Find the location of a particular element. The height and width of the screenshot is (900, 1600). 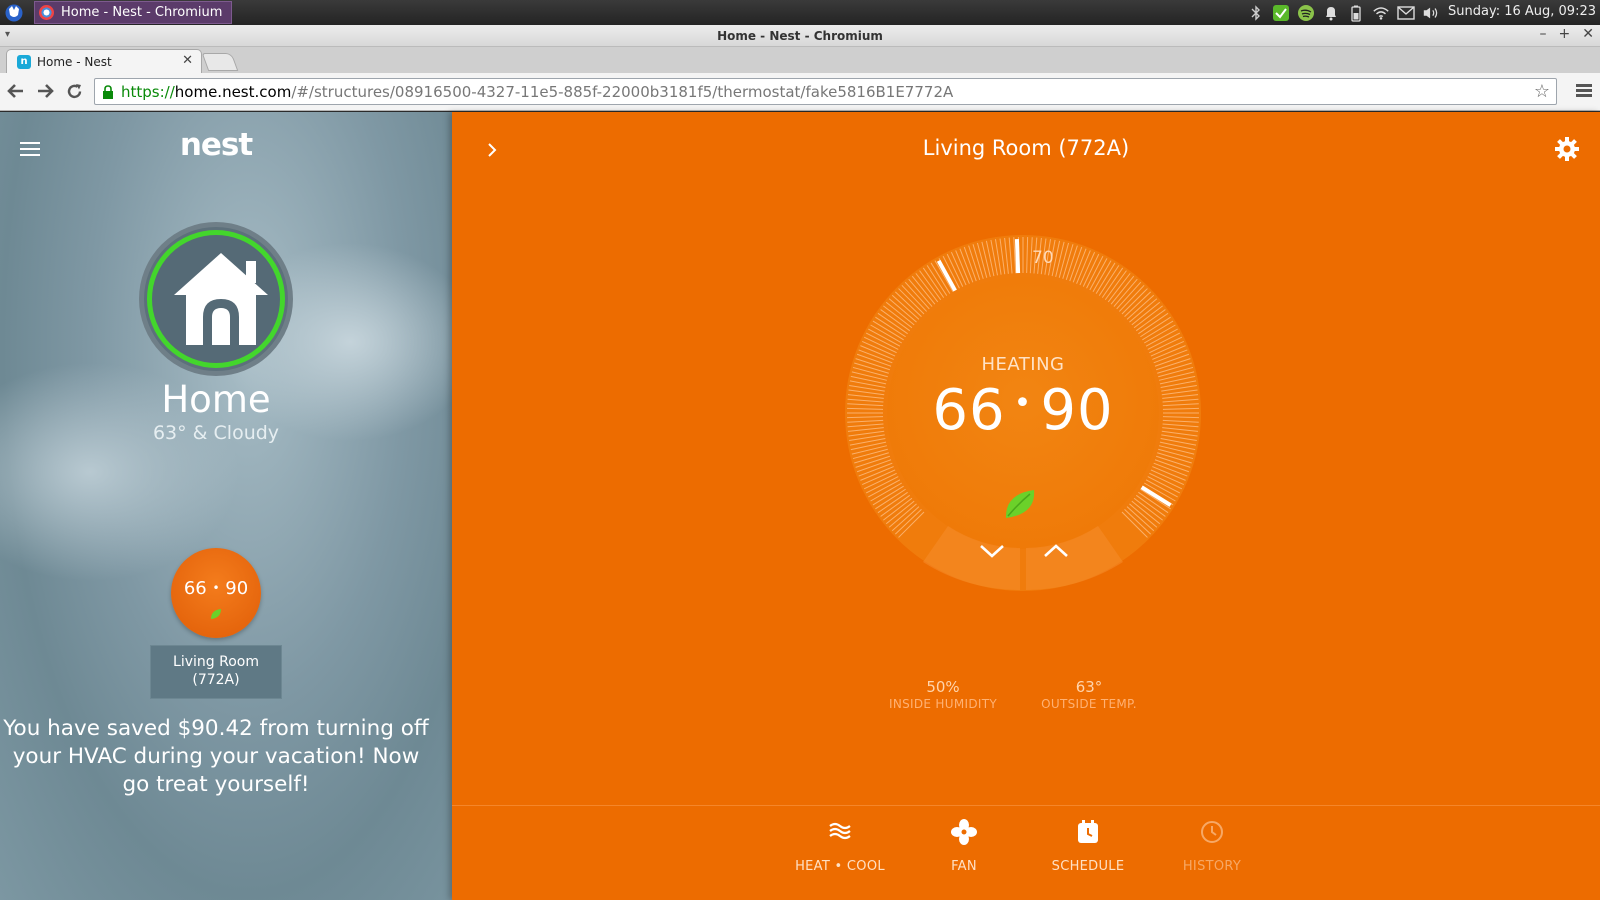

system-clock: Sunday: 16 Aug, 09:23 is located at coordinates (1522, 11).